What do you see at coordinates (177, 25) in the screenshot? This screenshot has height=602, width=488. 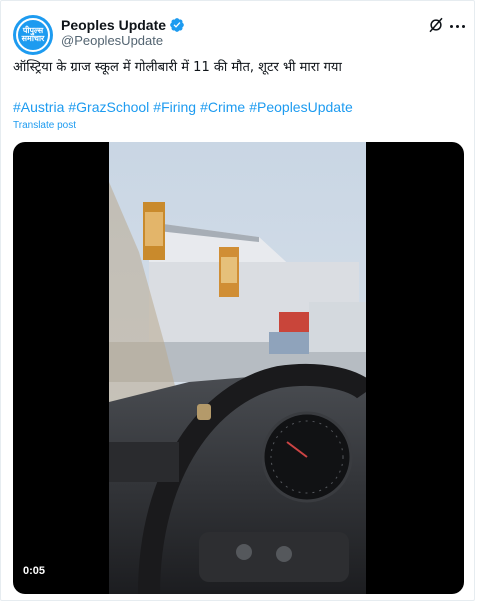 I see `verified-badge-icon` at bounding box center [177, 25].